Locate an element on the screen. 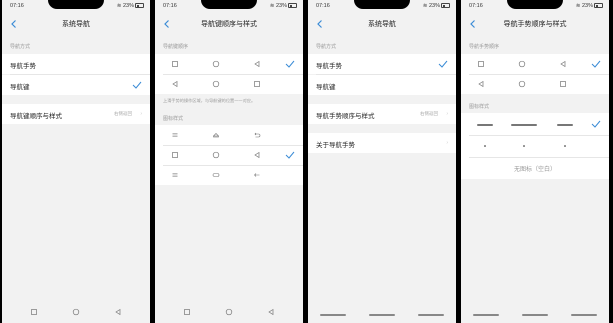 This screenshot has width=613, height=323. line-mark is located at coordinates (485, 125).